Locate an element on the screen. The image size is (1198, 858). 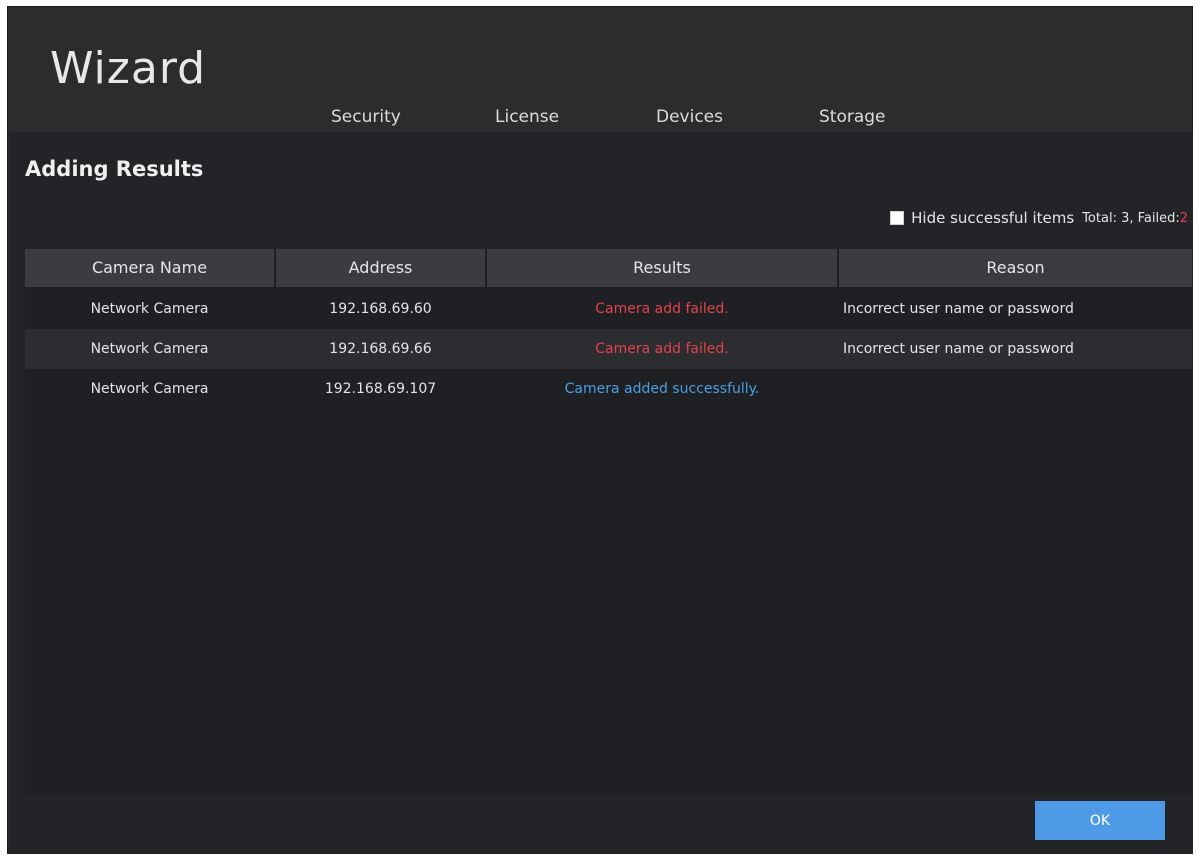
hide-successful-label: Hide successful items is located at coordinates (992, 218).